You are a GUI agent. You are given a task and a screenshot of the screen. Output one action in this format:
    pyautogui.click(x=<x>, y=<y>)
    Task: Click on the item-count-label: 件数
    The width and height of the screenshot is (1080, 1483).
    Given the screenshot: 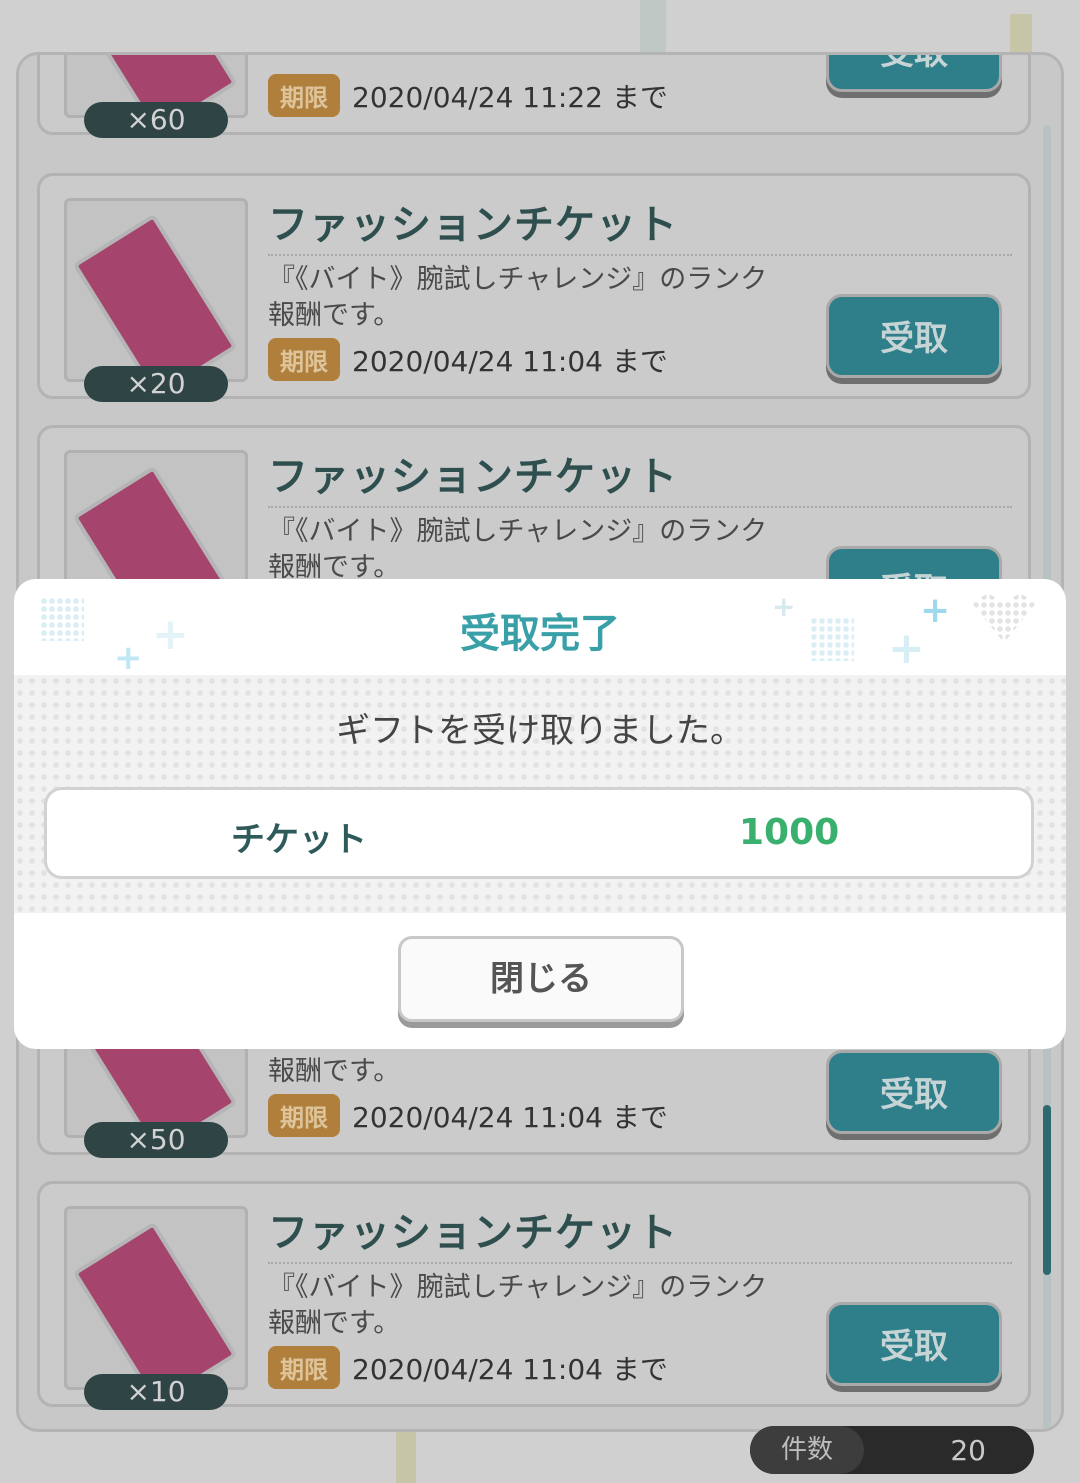 What is the action you would take?
    pyautogui.click(x=807, y=1450)
    